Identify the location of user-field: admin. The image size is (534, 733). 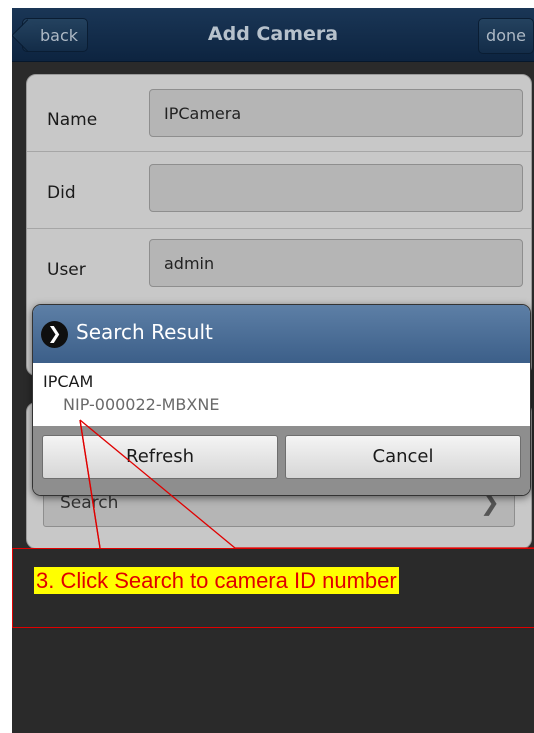
(336, 263).